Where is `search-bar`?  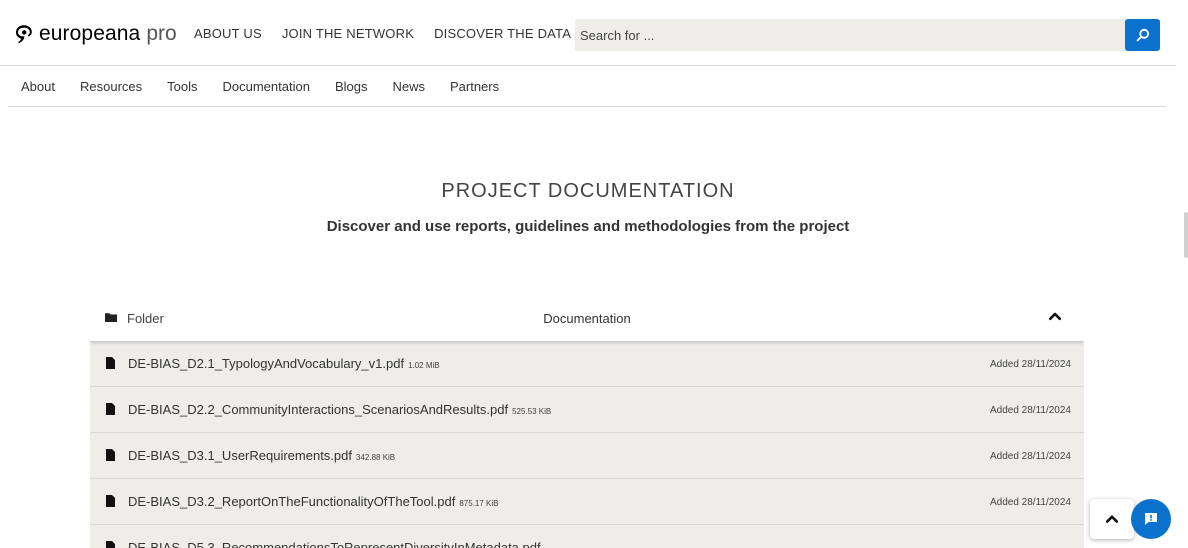 search-bar is located at coordinates (867, 35).